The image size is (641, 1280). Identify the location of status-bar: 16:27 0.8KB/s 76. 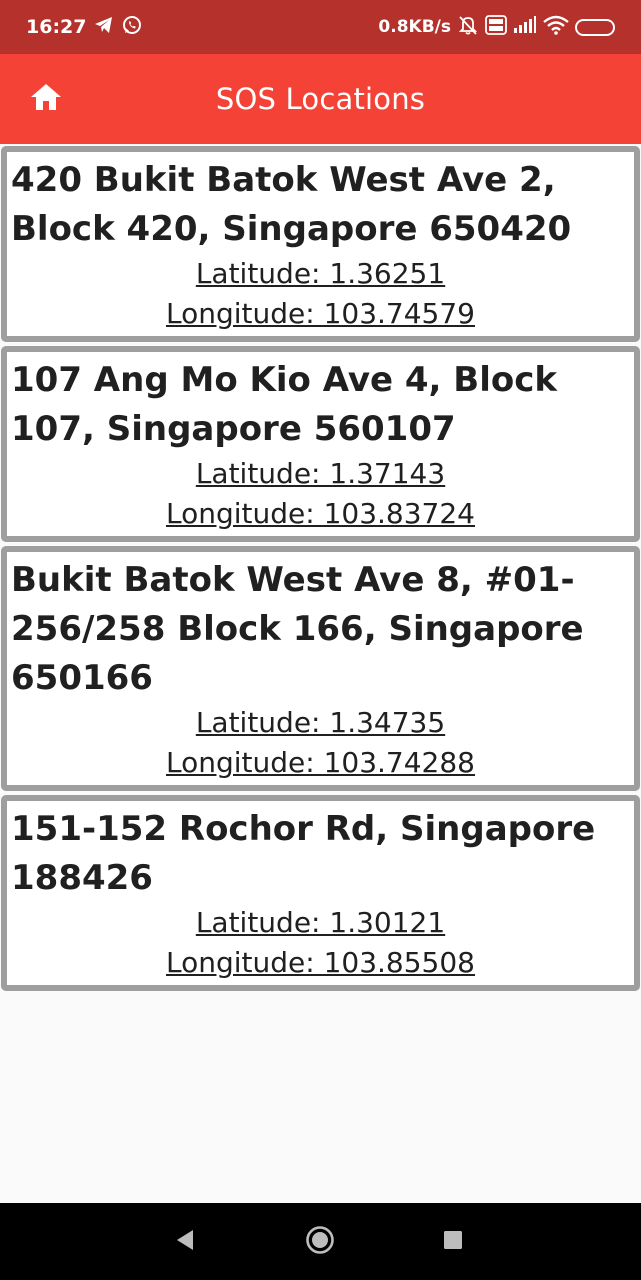
(320, 27).